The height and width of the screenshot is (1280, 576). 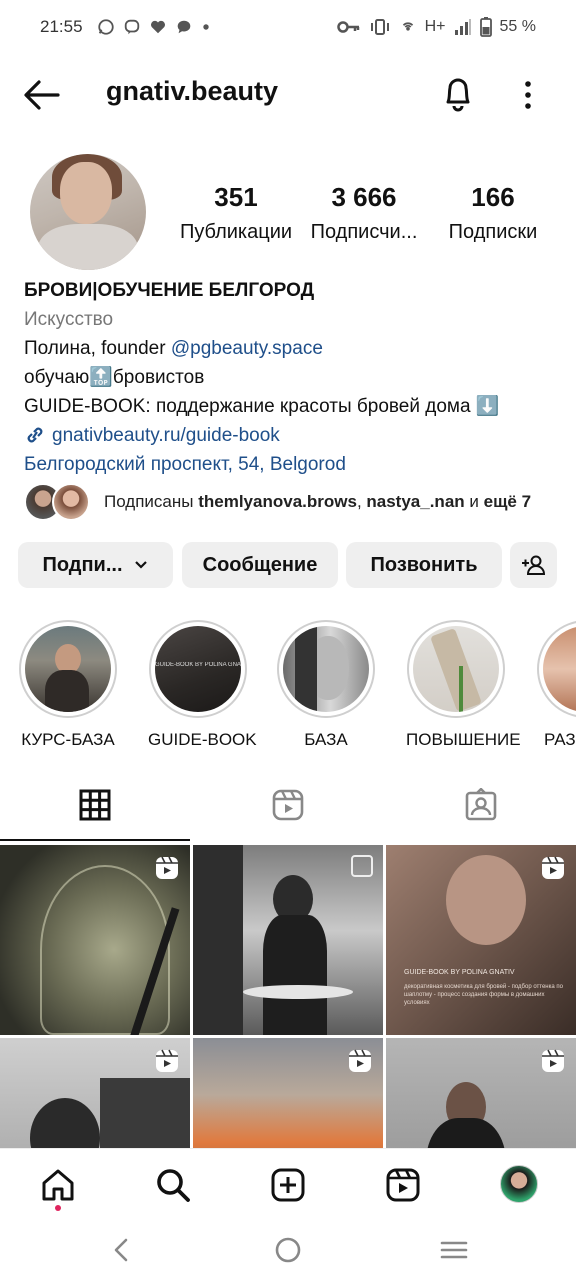 I want to click on stat-following-label: Подписки, so click(x=493, y=232).